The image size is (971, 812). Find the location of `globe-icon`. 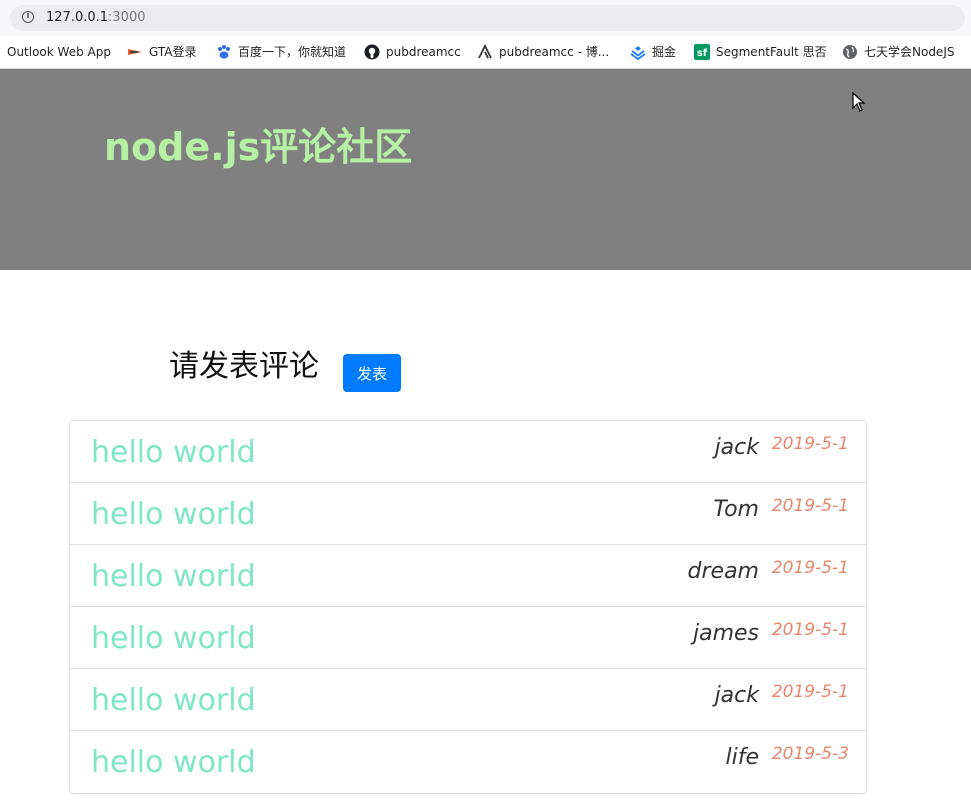

globe-icon is located at coordinates (850, 52).